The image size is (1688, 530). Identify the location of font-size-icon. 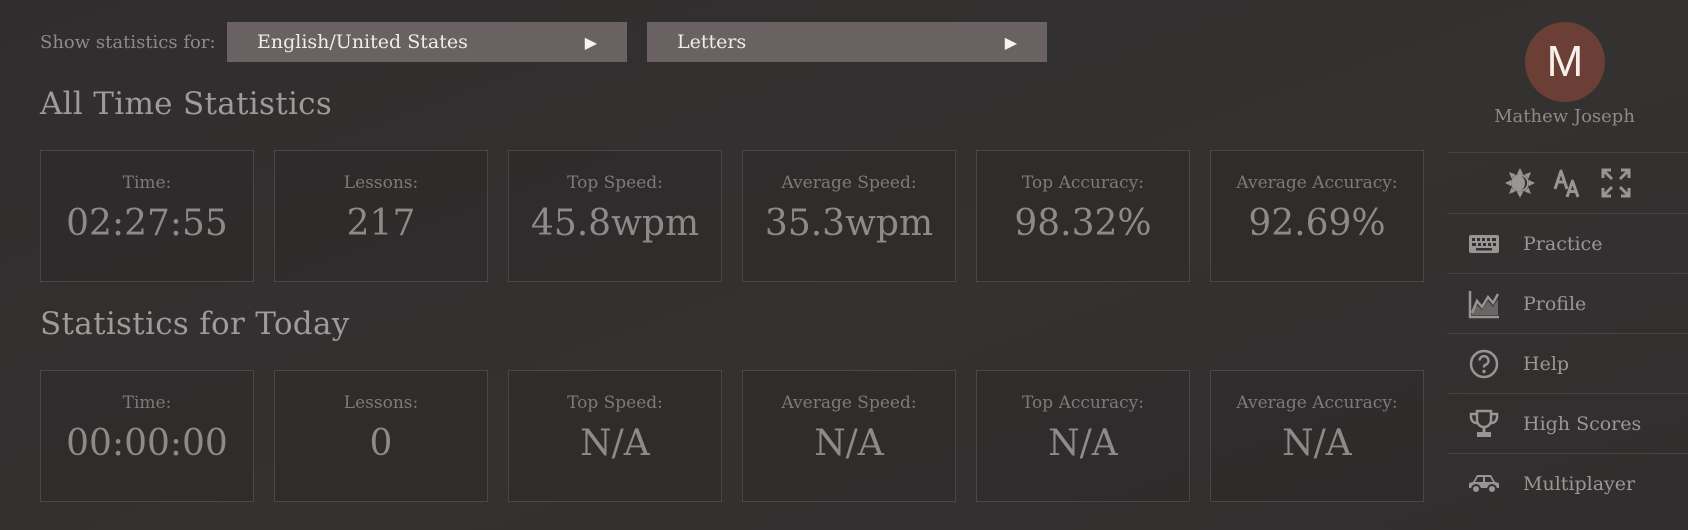
(1568, 183).